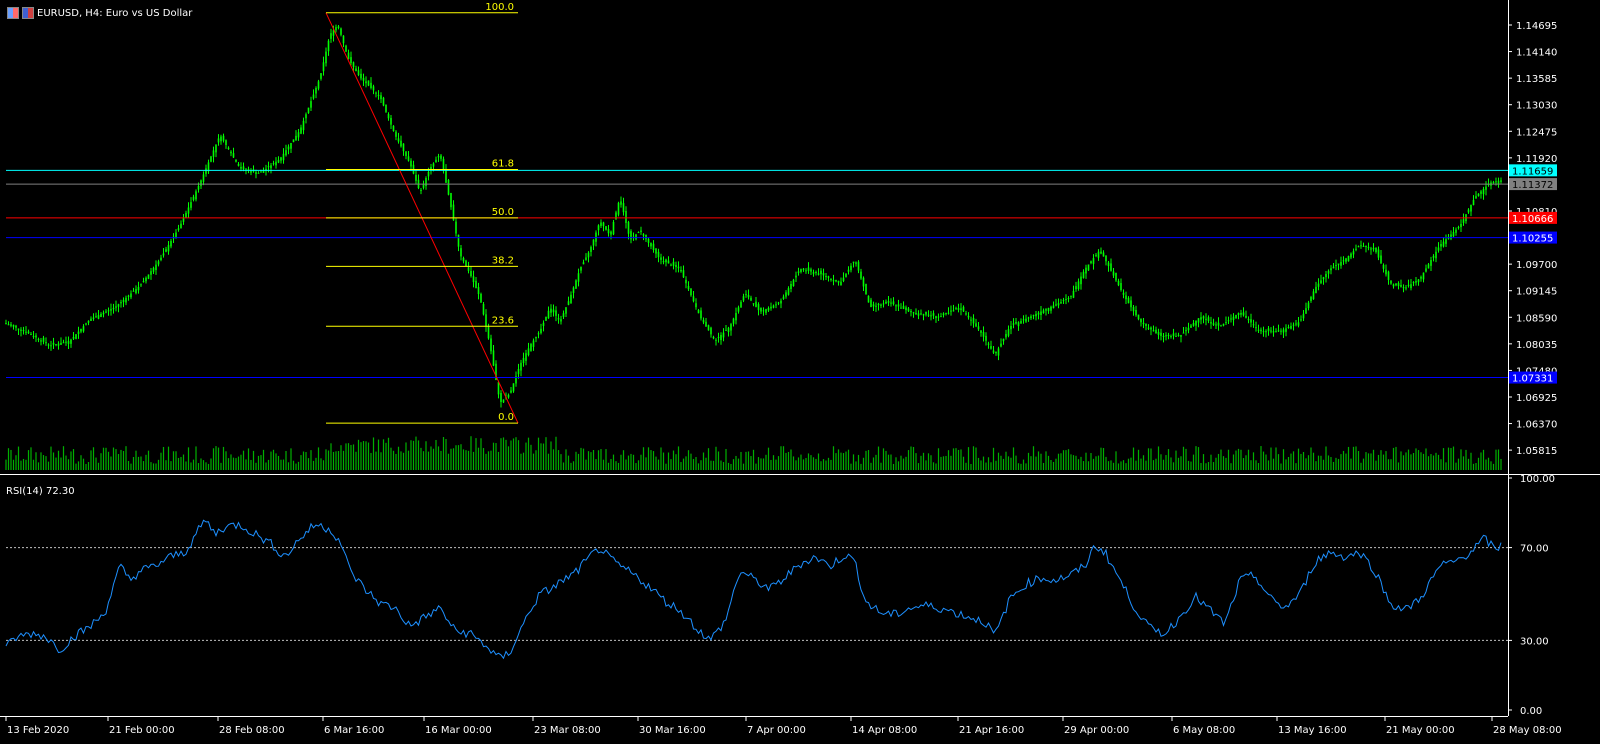  What do you see at coordinates (13, 13) in the screenshot?
I see `chart-window-icon` at bounding box center [13, 13].